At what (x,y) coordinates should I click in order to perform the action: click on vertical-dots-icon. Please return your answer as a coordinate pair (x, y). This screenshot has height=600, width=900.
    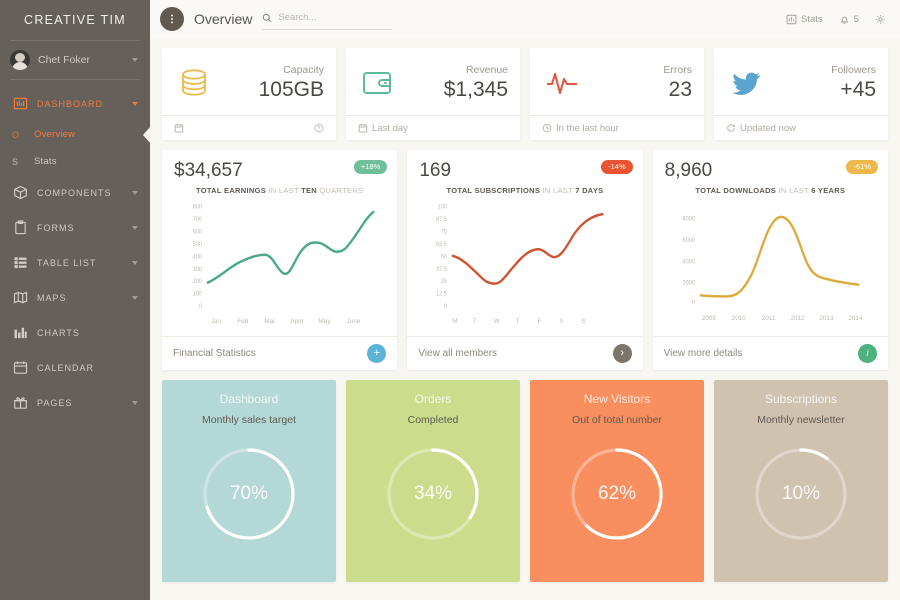
    Looking at the image, I should click on (172, 19).